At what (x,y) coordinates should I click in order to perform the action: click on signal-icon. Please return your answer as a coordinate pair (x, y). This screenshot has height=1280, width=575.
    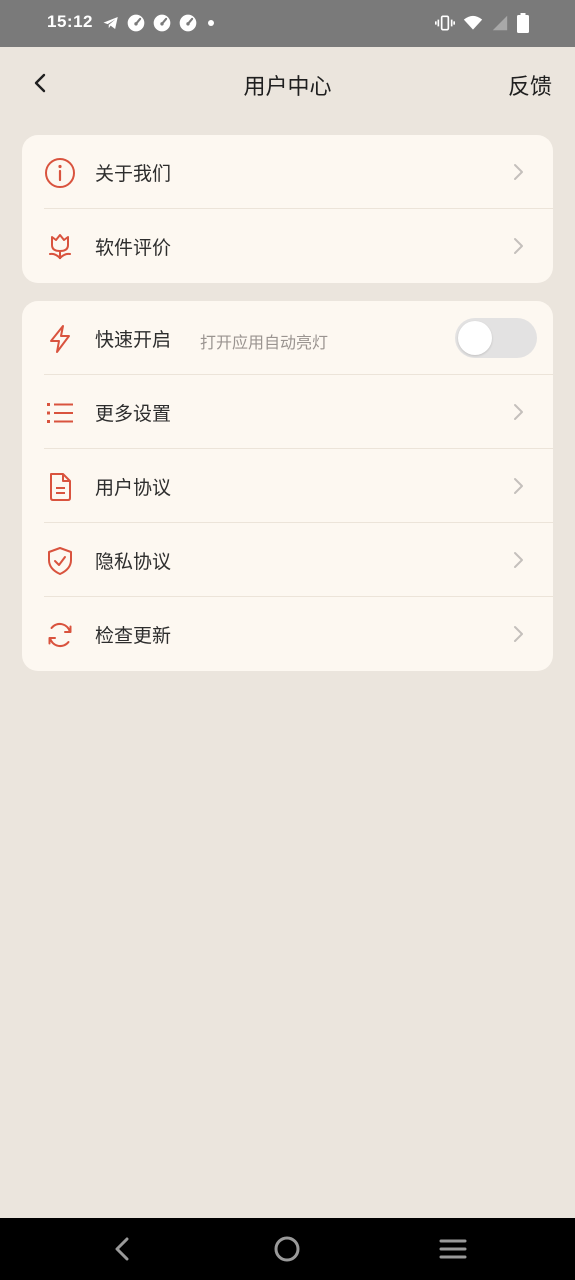
    Looking at the image, I should click on (500, 23).